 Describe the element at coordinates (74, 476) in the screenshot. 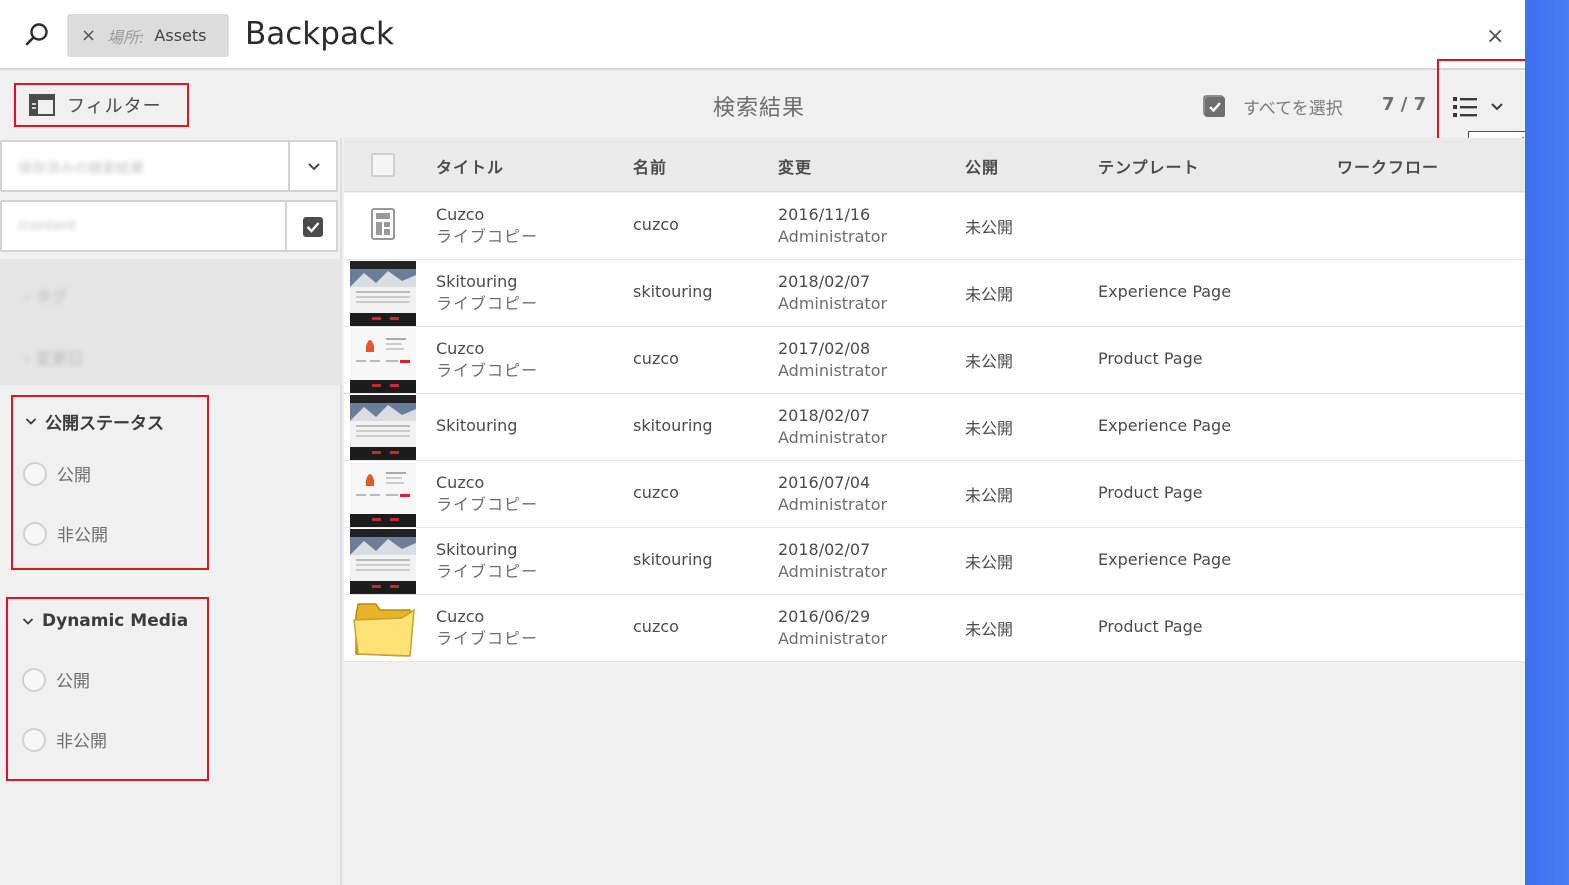

I see `radio-label: 公開` at that location.